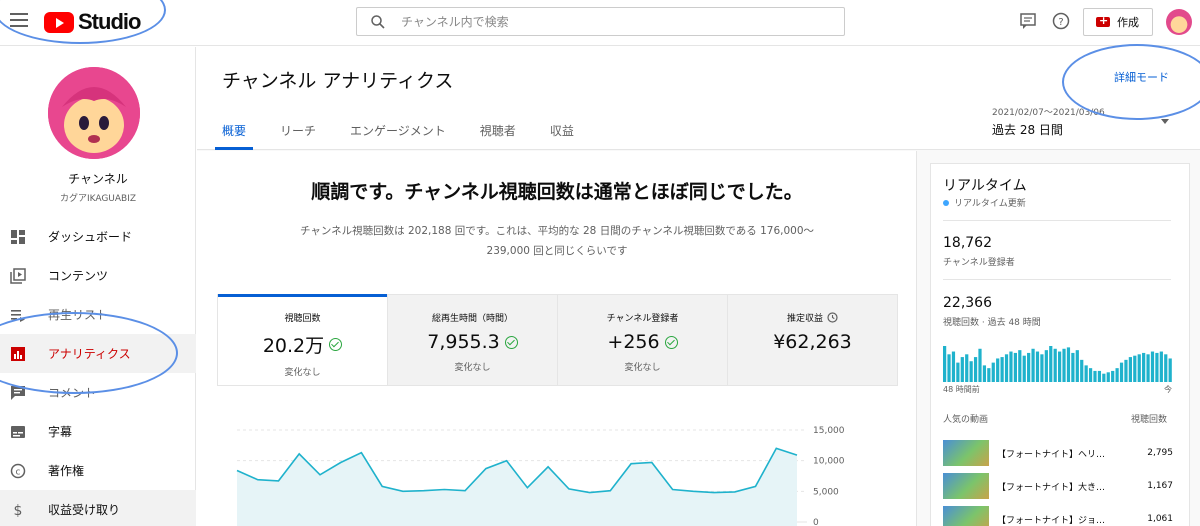 The height and width of the screenshot is (526, 1200). I want to click on help-icon: ?, so click(1061, 21).